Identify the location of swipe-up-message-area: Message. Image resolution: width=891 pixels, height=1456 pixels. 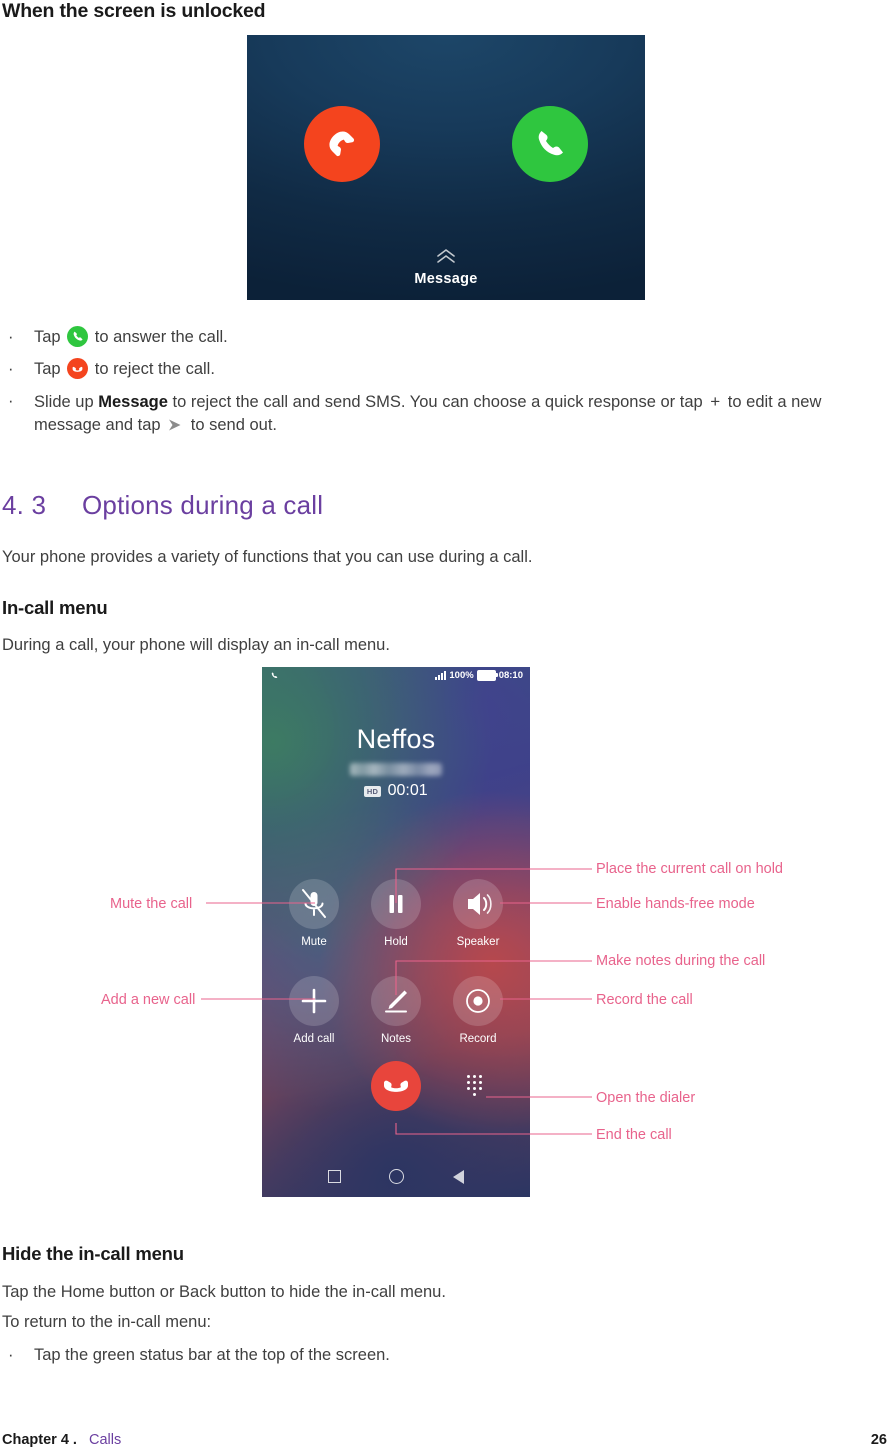
(446, 268).